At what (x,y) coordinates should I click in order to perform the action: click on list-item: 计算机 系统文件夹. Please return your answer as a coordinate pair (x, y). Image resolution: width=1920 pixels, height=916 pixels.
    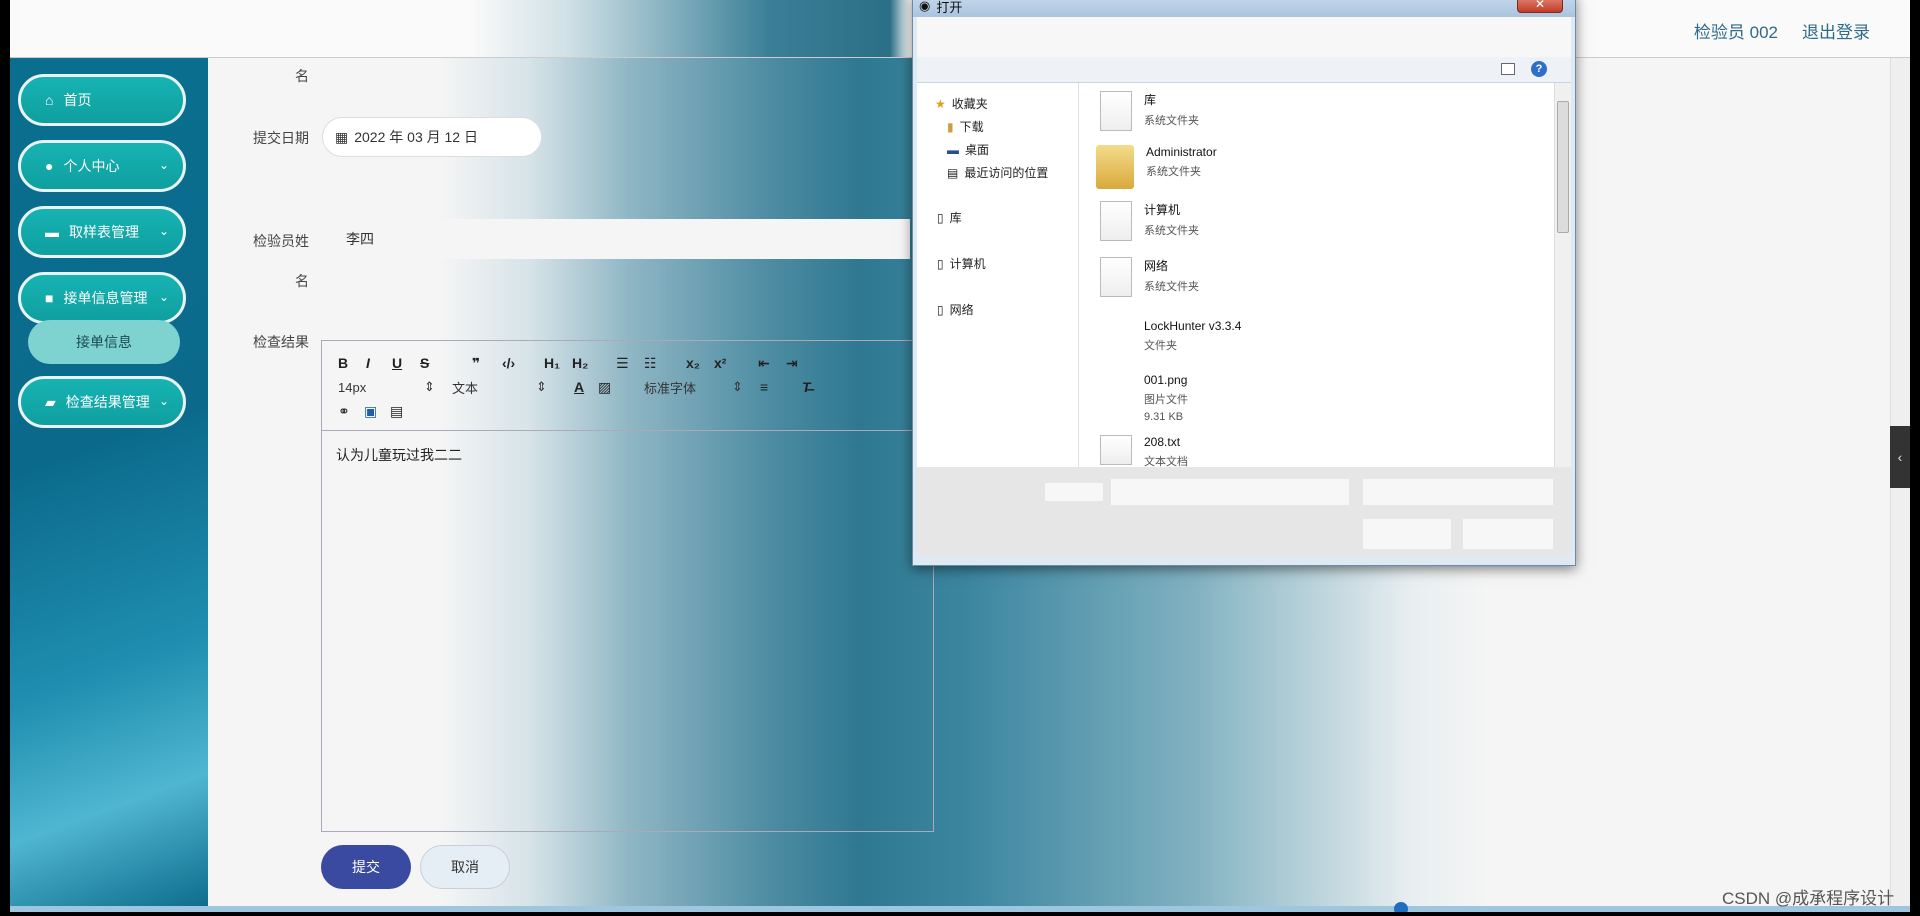
    Looking at the image, I should click on (1149, 221).